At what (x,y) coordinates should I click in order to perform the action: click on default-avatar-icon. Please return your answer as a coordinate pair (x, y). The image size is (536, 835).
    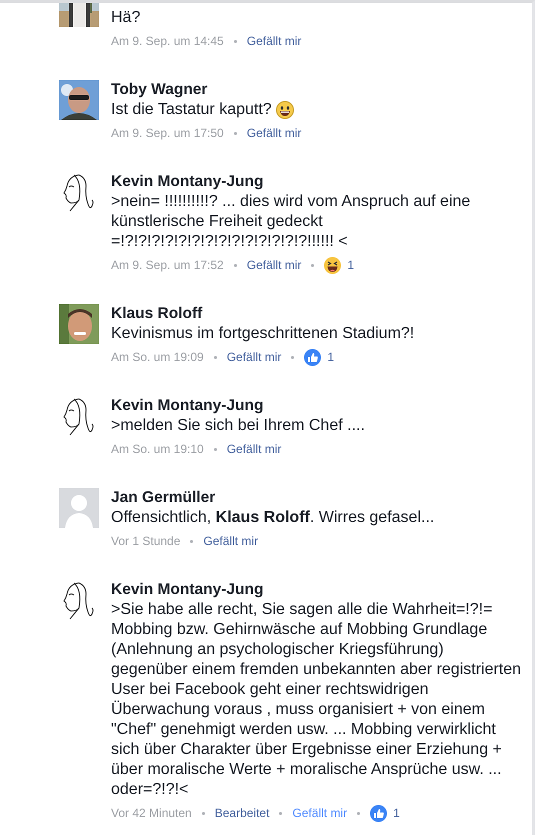
    Looking at the image, I should click on (79, 508).